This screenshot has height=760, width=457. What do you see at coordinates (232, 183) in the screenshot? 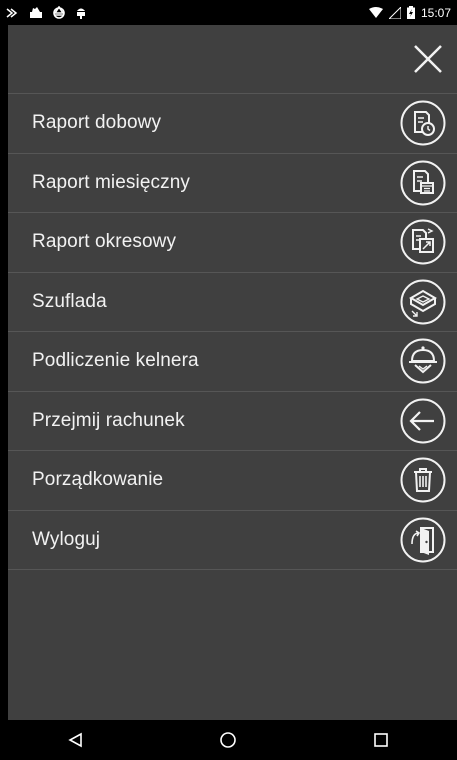
I see `menu-item-monthly-report: Raport miesięczny` at bounding box center [232, 183].